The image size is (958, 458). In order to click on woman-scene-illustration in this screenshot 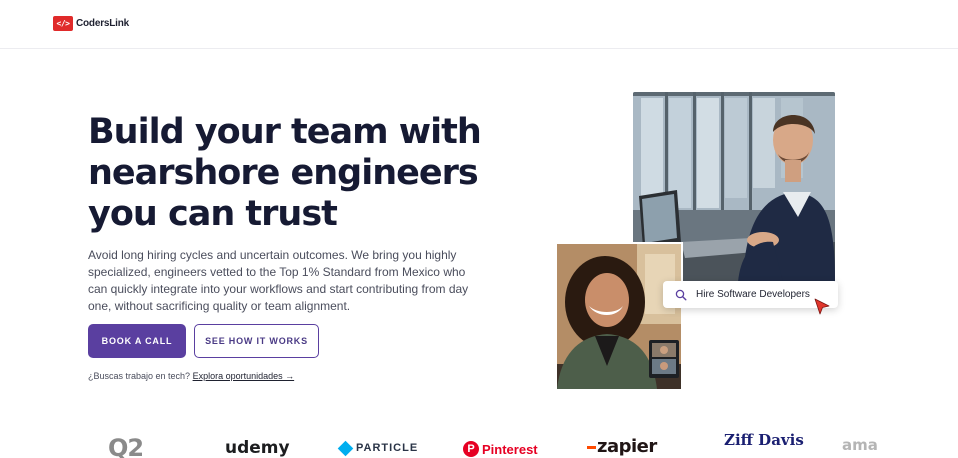, I will do `click(619, 316)`.